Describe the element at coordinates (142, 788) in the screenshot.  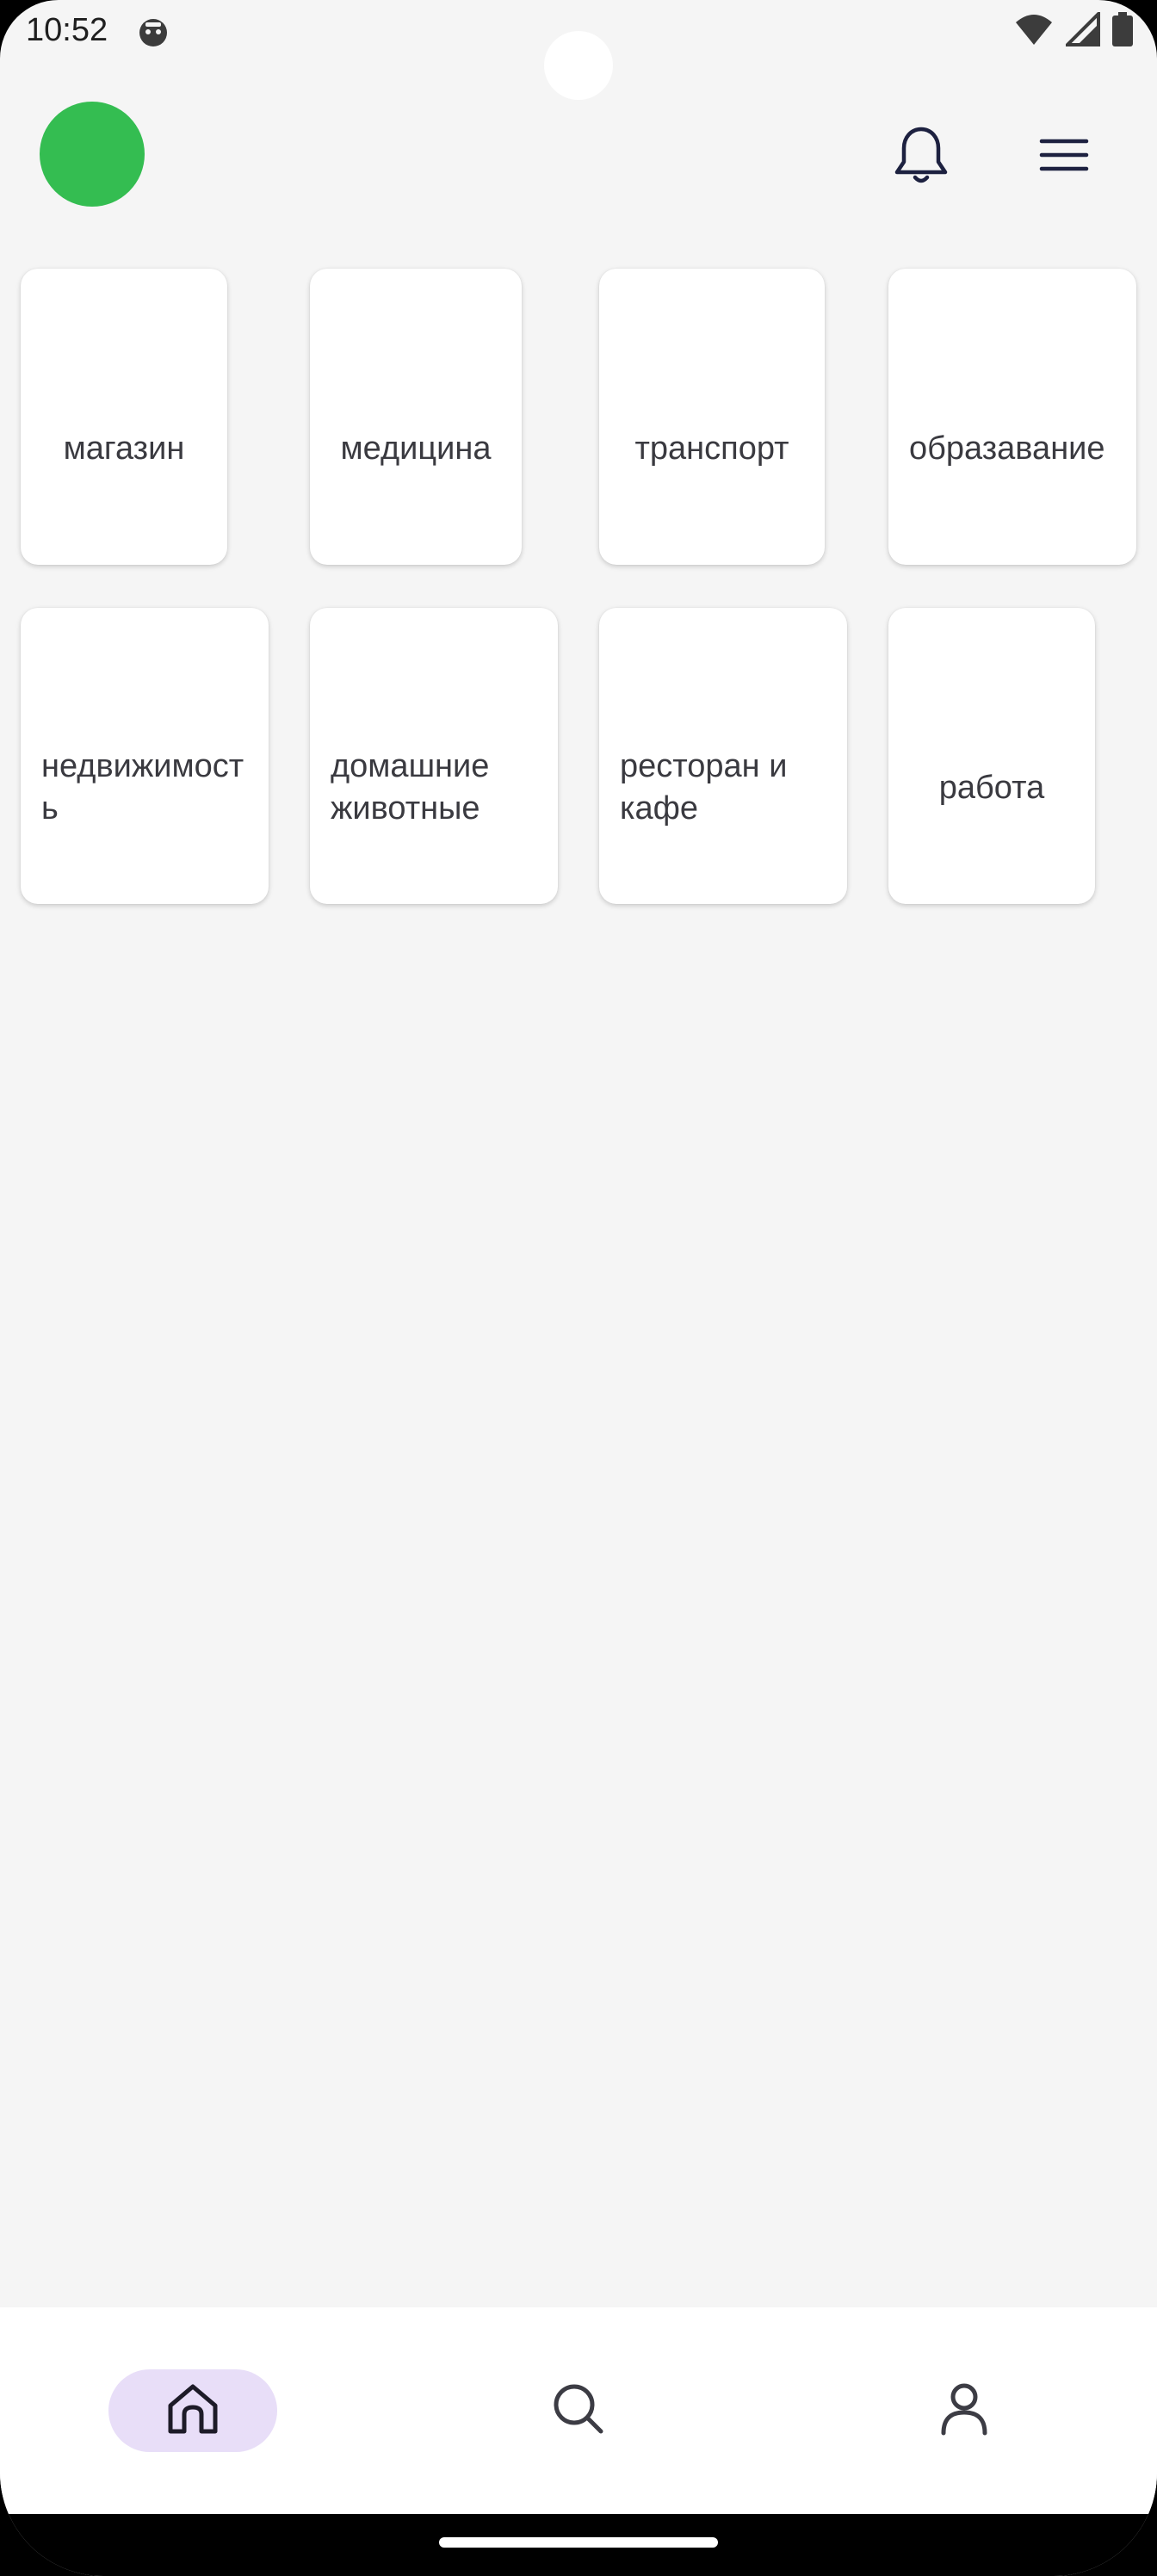
I see `category-label: недвижимость` at that location.